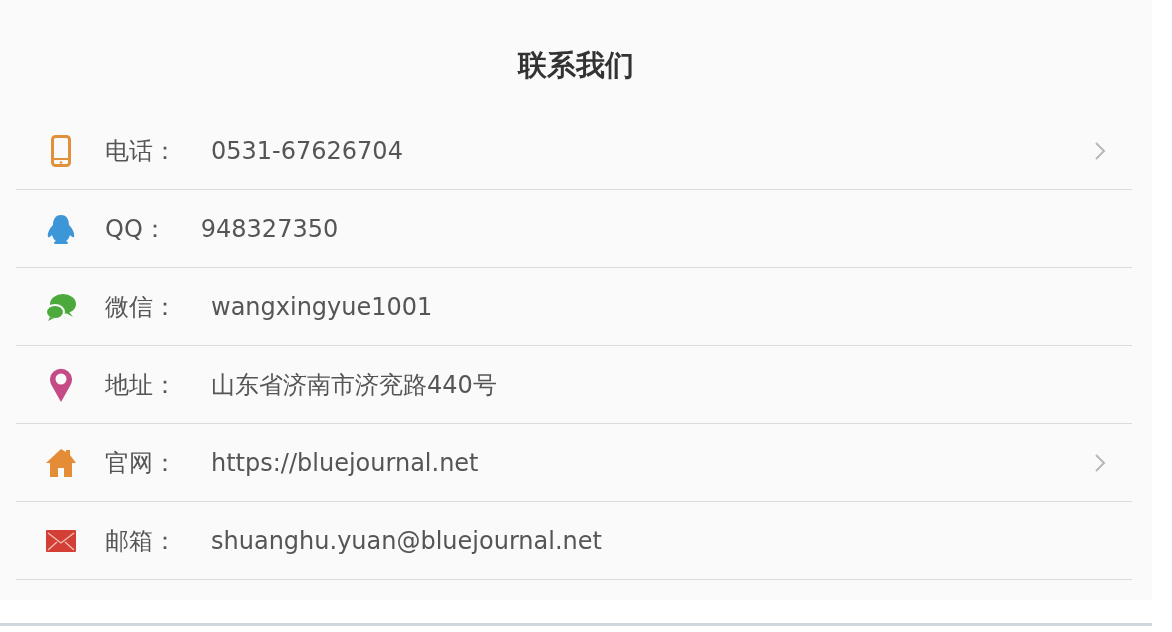 The height and width of the screenshot is (632, 1172). I want to click on contact-value: wangxingyue1001, so click(322, 306).